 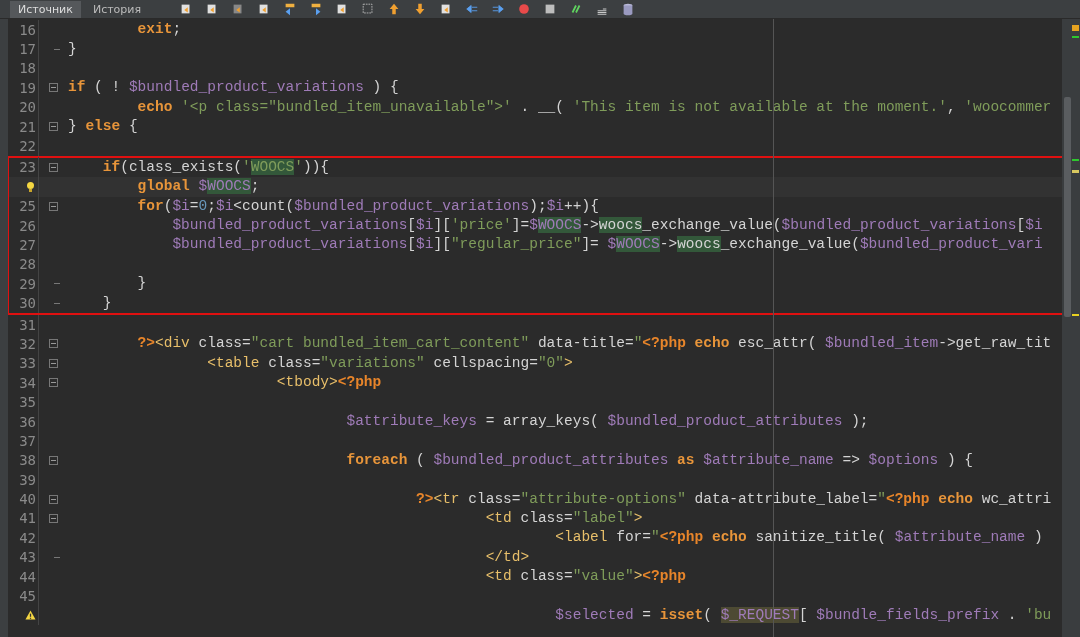 I want to click on line-number: 38, so click(x=27, y=460).